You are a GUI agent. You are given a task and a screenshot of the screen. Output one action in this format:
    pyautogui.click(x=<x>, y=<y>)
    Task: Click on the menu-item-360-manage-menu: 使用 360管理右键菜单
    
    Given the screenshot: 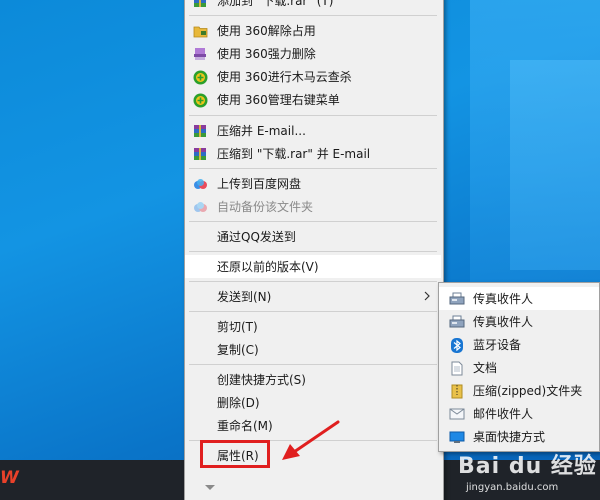 What is the action you would take?
    pyautogui.click(x=313, y=99)
    